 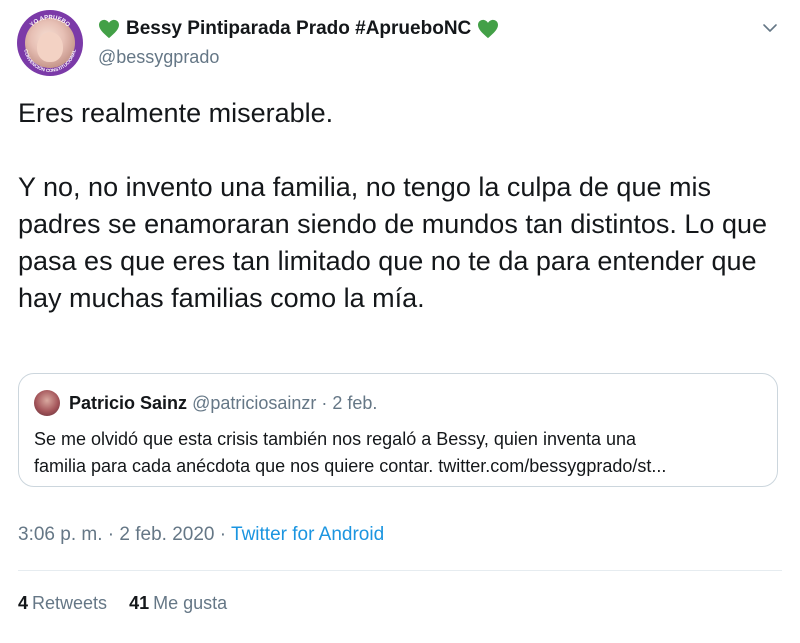 I want to click on svg-text: CONVENCIÓN CONSTITUCIONAL, so click(x=50, y=61).